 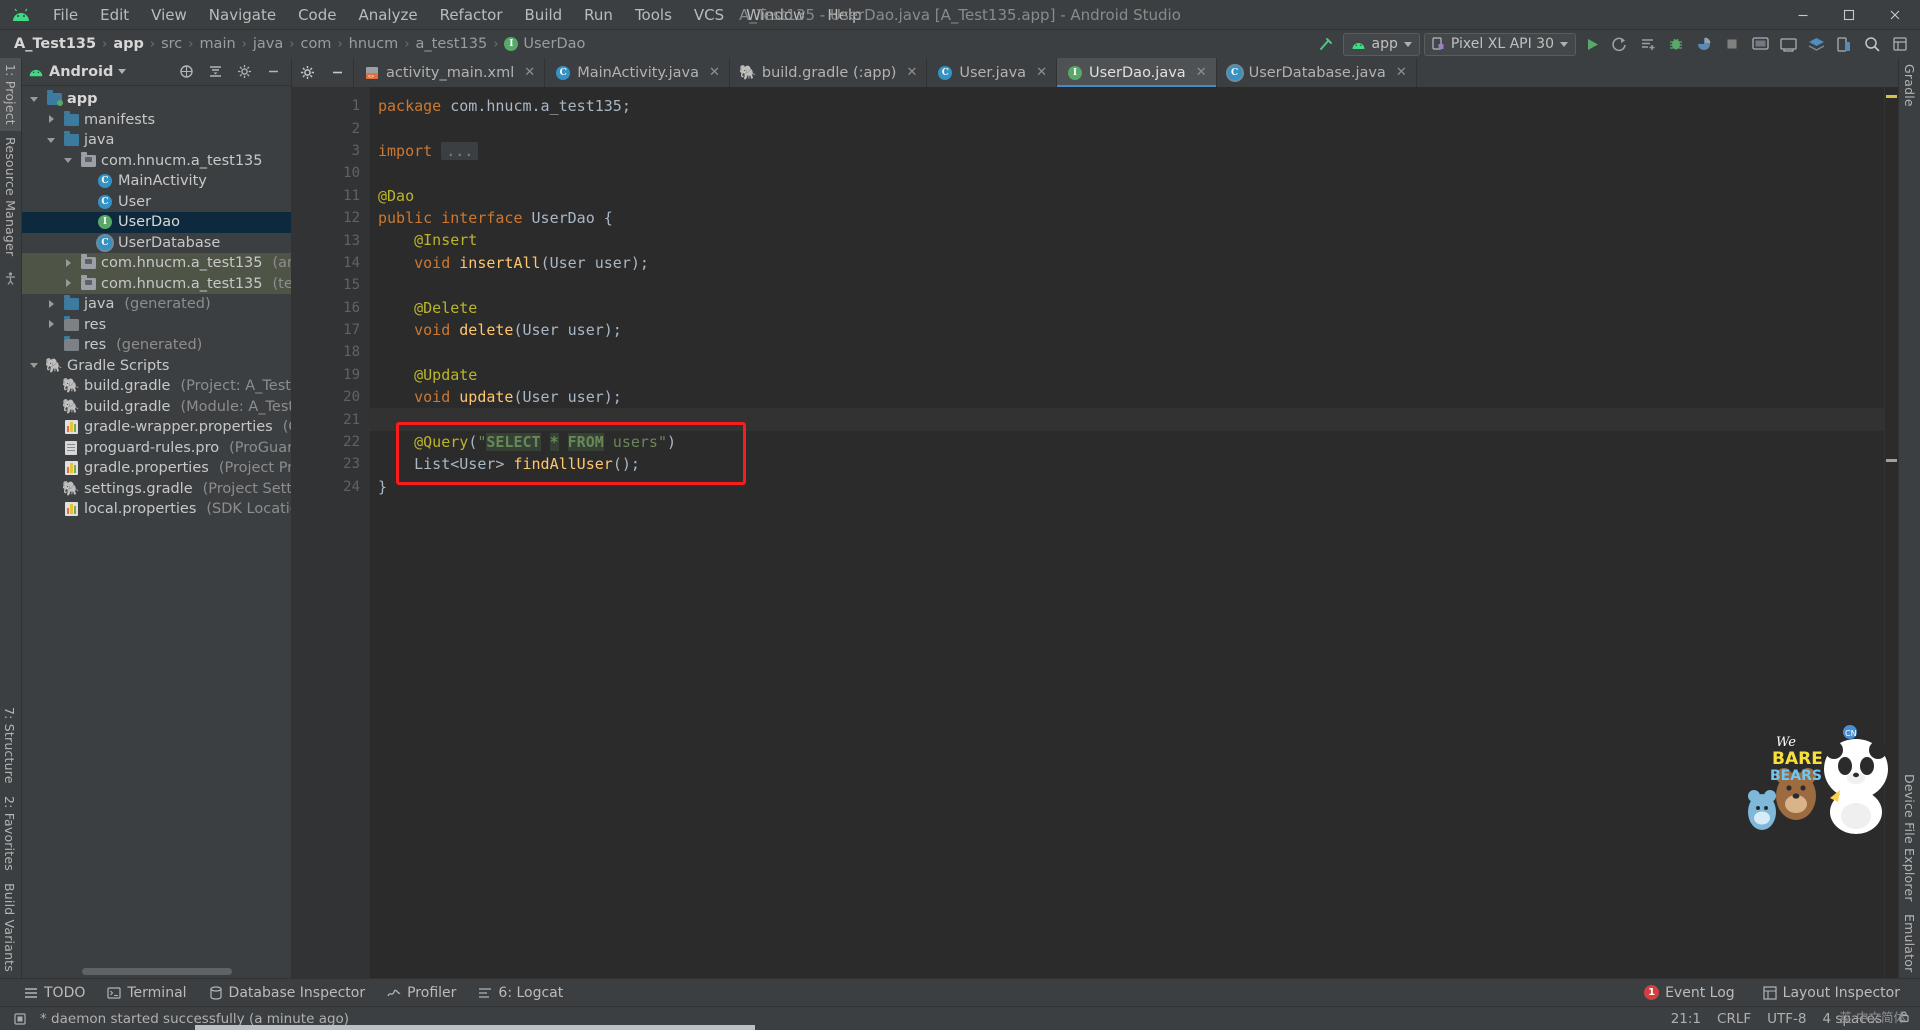 What do you see at coordinates (1849, 15) in the screenshot?
I see `maximize-button` at bounding box center [1849, 15].